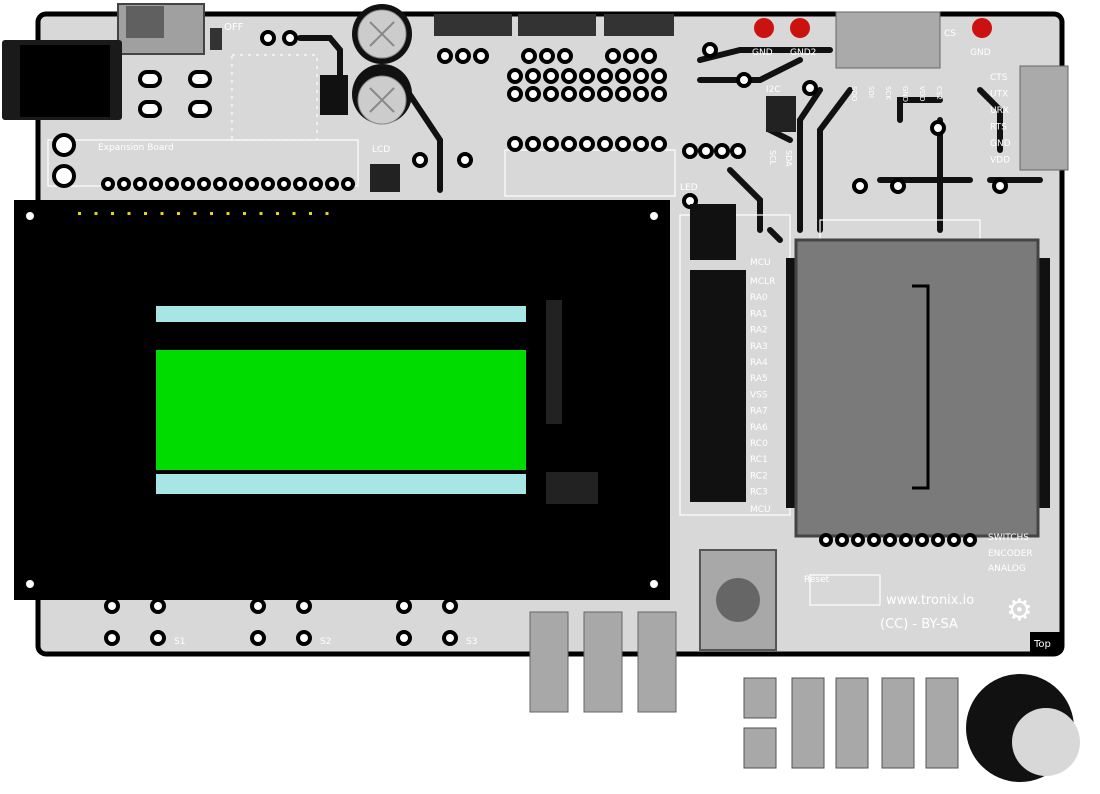 The height and width of the screenshot is (794, 1100). I want to click on cs-label: CS, so click(950, 34).